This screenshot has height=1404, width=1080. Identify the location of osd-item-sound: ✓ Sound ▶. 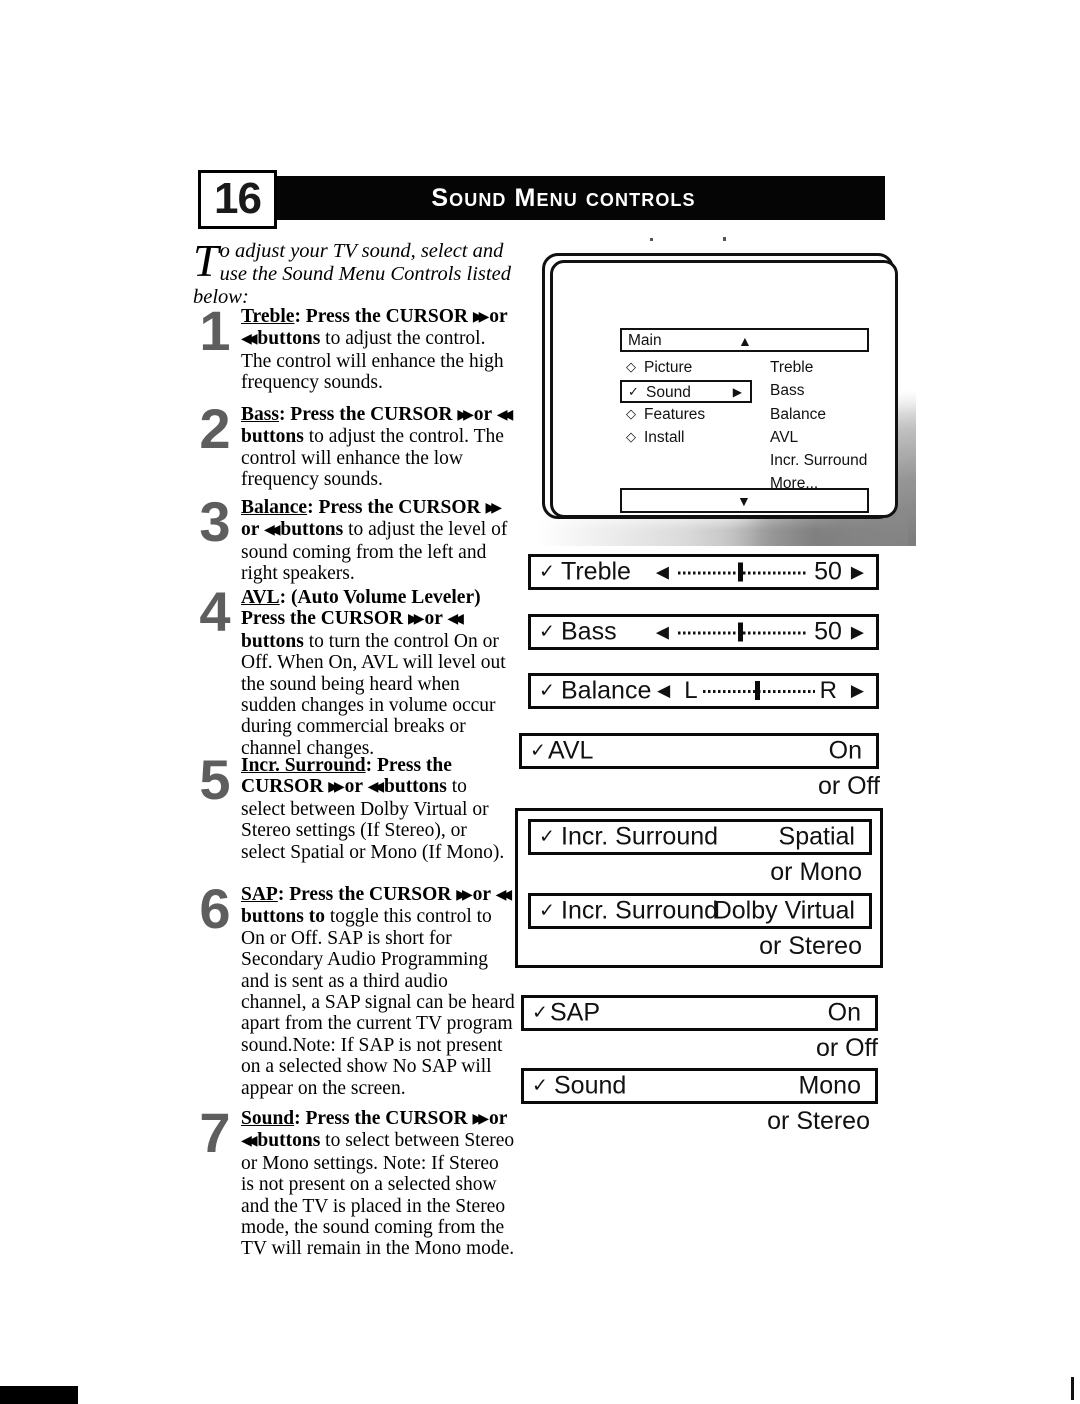
(686, 391).